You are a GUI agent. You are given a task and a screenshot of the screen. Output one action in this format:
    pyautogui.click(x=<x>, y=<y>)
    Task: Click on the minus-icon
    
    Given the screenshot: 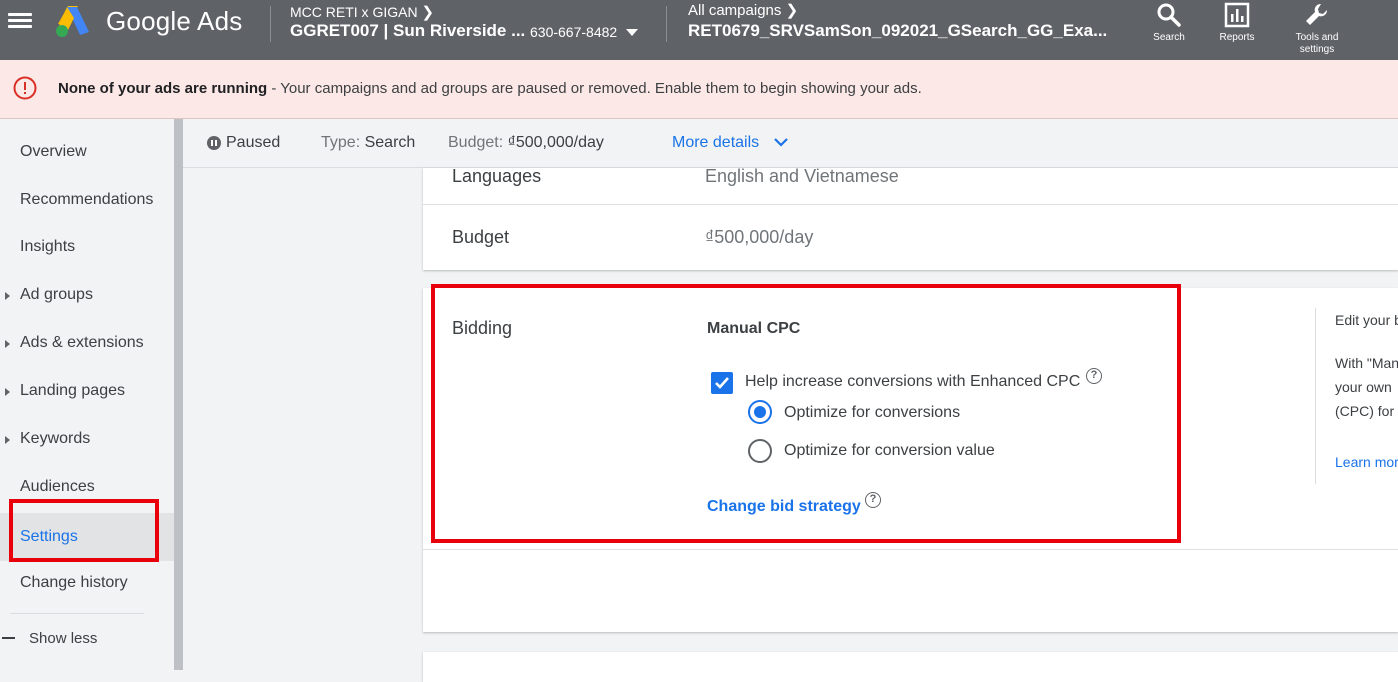 What is the action you would take?
    pyautogui.click(x=8, y=638)
    